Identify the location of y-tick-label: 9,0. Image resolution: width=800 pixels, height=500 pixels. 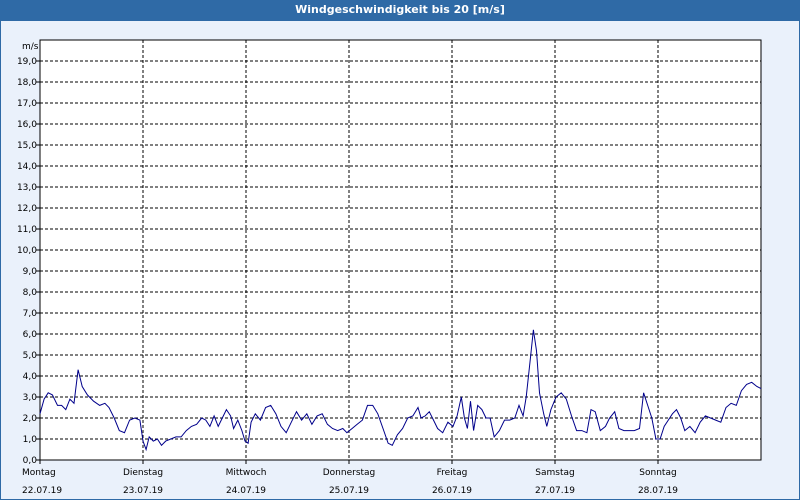
(30, 272).